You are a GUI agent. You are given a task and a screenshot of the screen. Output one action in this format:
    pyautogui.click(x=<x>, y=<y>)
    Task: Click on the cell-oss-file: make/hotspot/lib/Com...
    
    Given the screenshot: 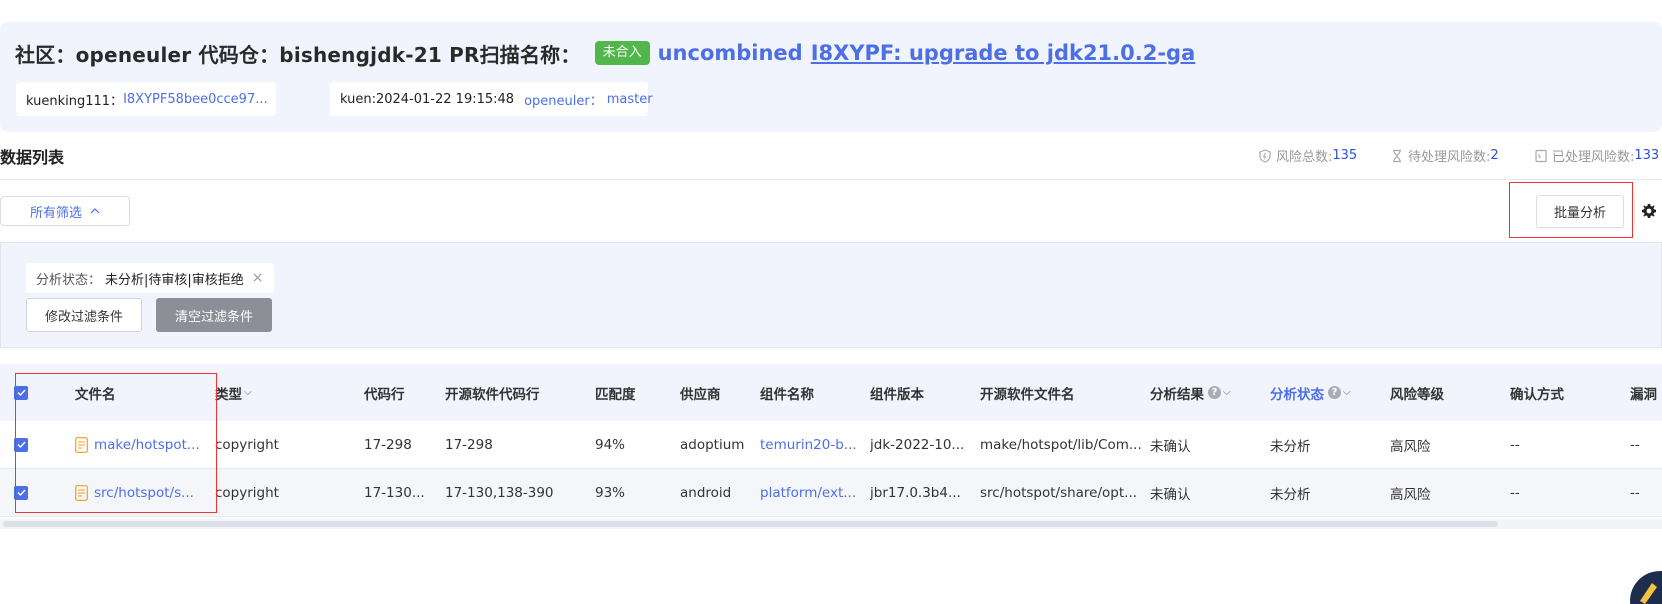 What is the action you would take?
    pyautogui.click(x=1061, y=444)
    